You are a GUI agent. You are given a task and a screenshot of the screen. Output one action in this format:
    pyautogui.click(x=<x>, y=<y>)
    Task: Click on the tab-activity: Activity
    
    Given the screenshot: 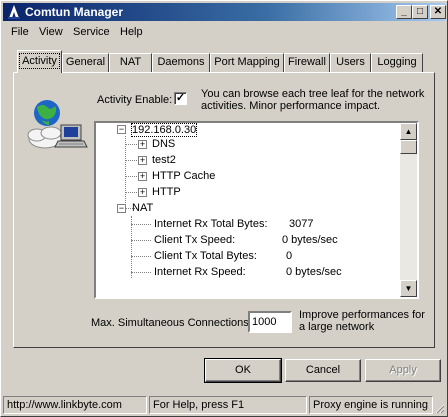 What is the action you would take?
    pyautogui.click(x=39, y=61)
    